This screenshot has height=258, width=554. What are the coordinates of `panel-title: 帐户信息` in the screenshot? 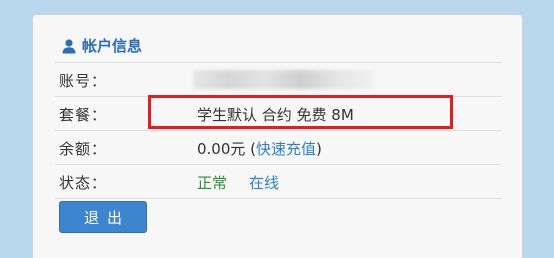 It's located at (112, 46).